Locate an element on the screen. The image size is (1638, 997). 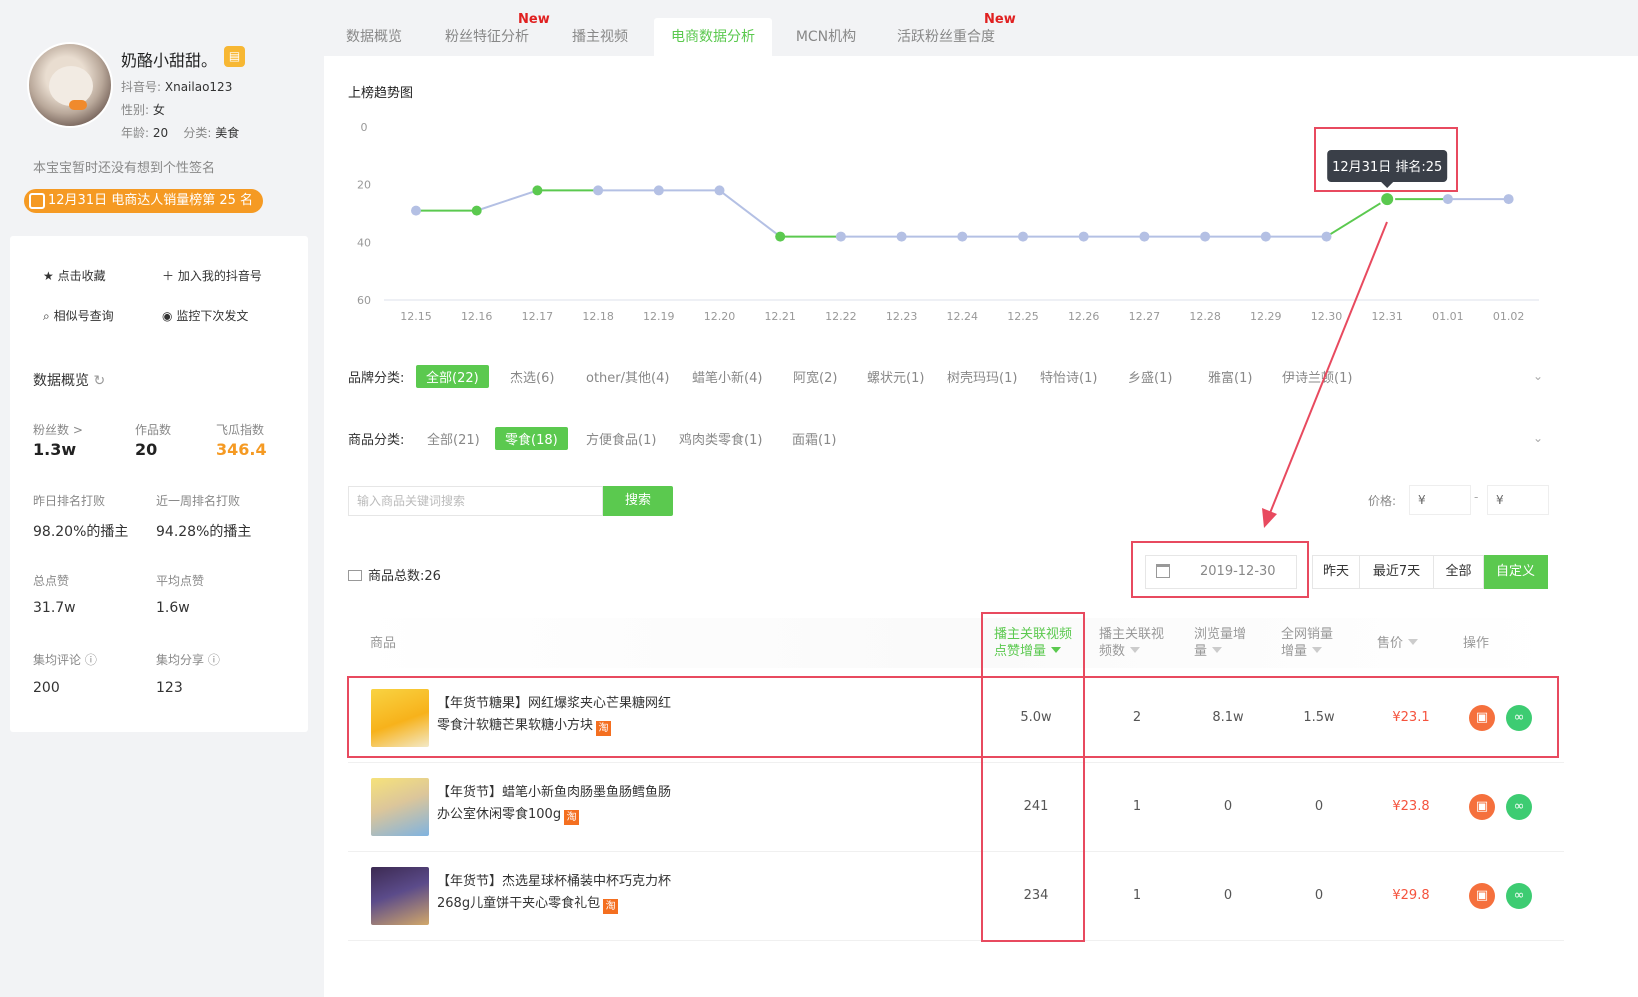
seg-7days: 最近7天 is located at coordinates (1397, 572).